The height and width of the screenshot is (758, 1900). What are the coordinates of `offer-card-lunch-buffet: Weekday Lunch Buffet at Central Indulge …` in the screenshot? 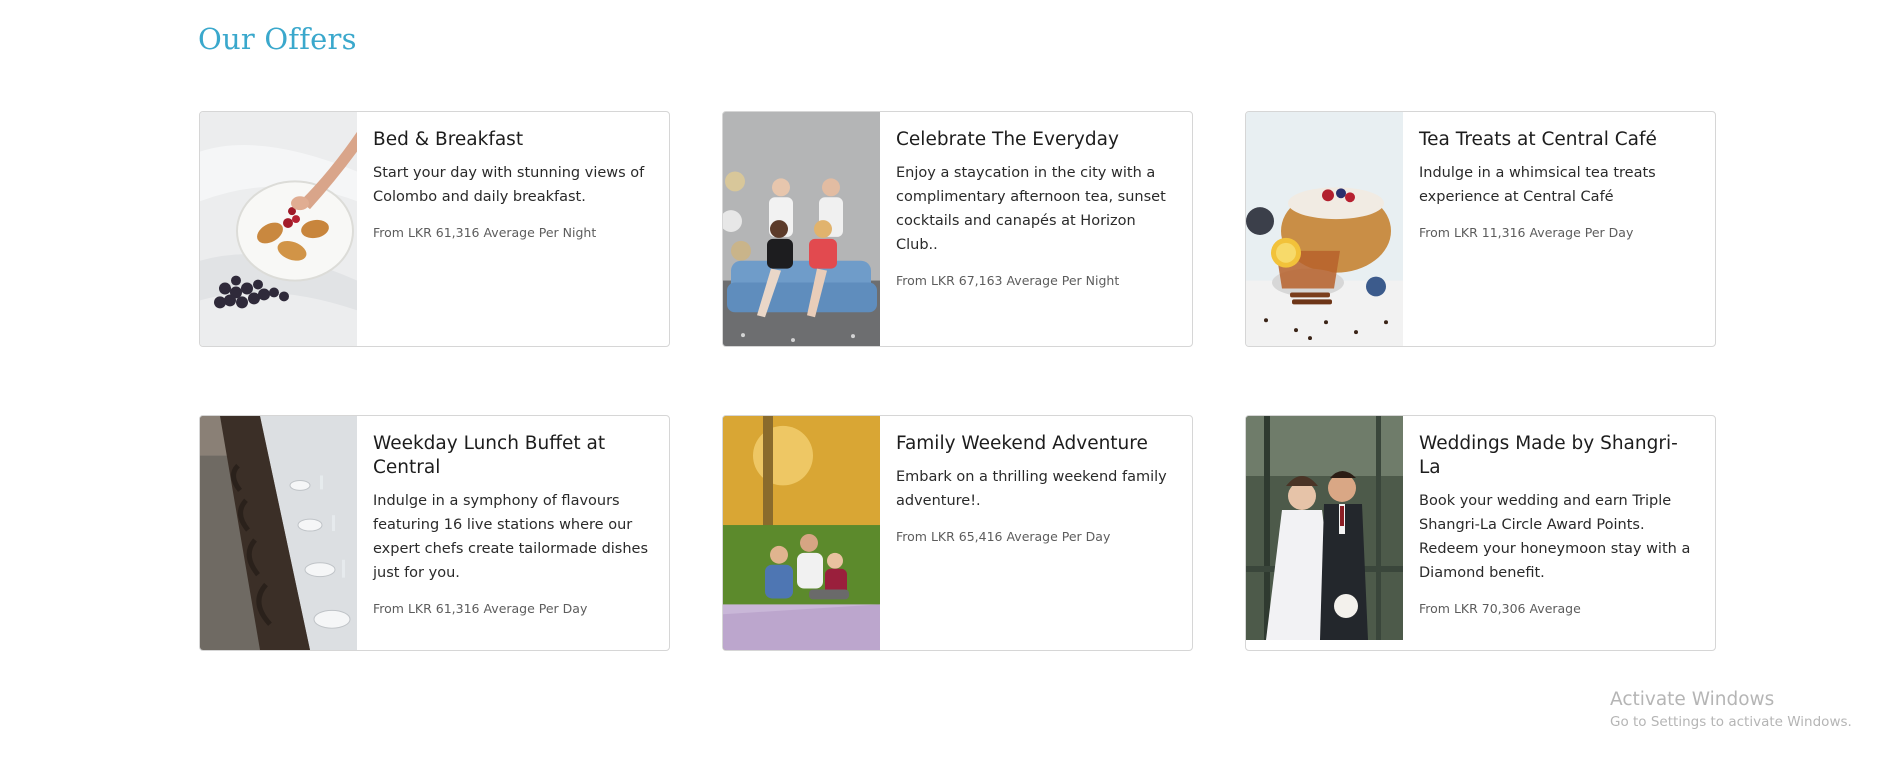 It's located at (434, 533).